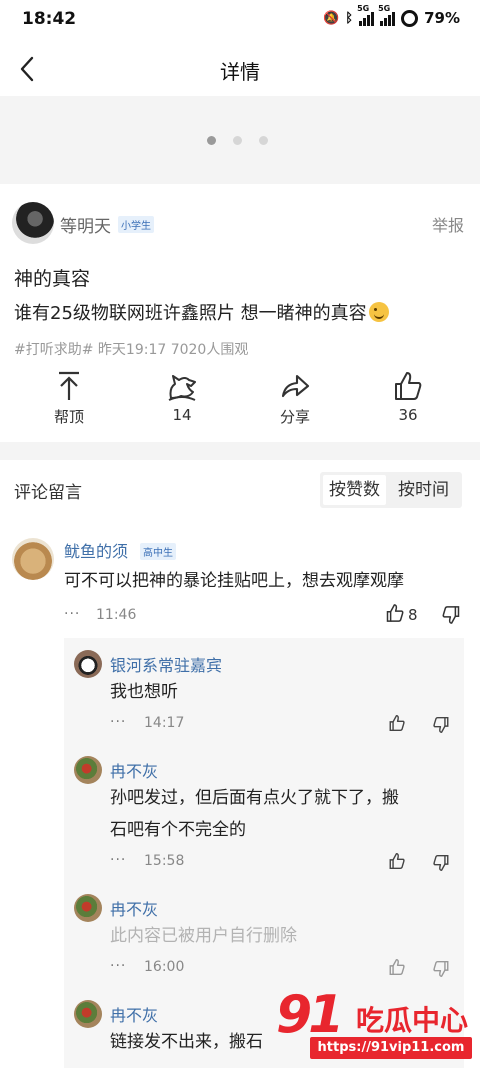  Describe the element at coordinates (413, 615) in the screenshot. I see `comment-like-count: 8` at that location.